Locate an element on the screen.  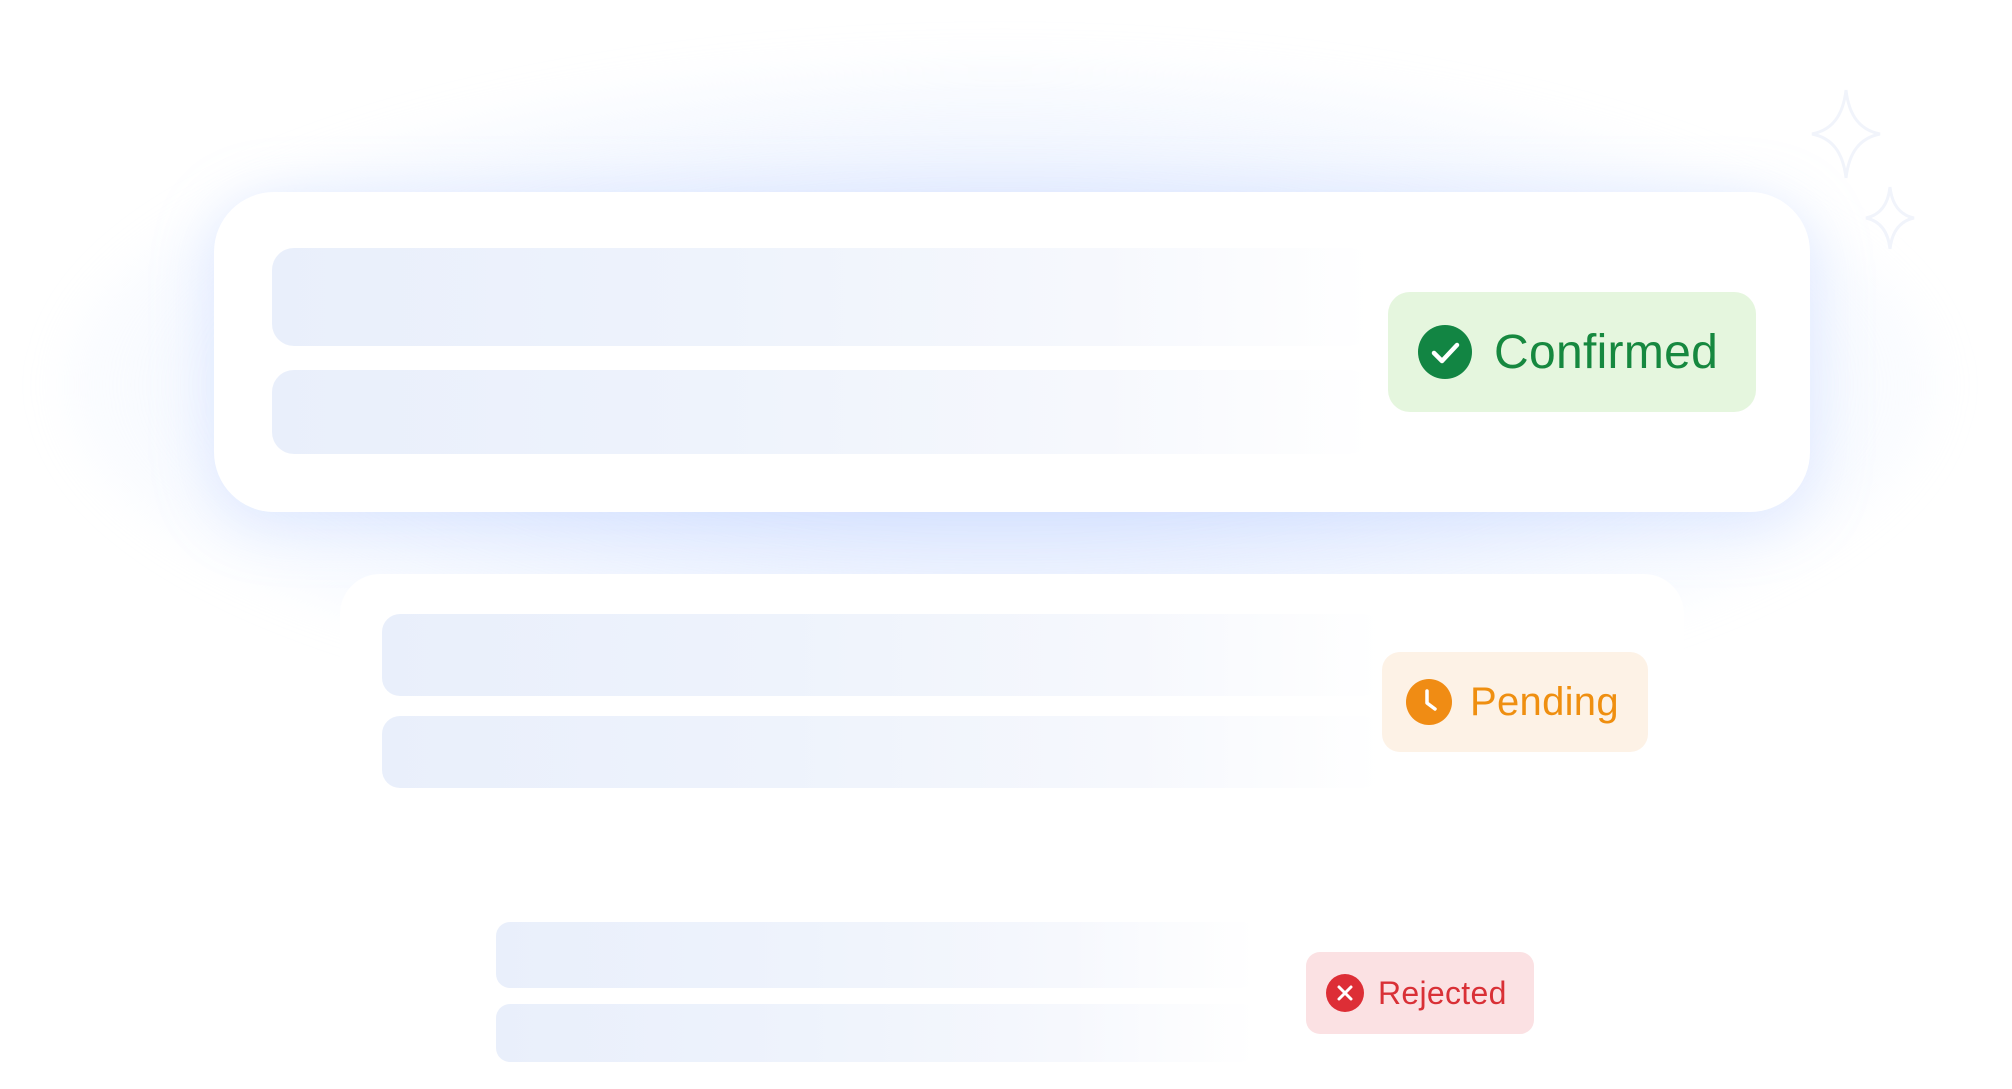
status-badge-rejected: Rejected is located at coordinates (1420, 993).